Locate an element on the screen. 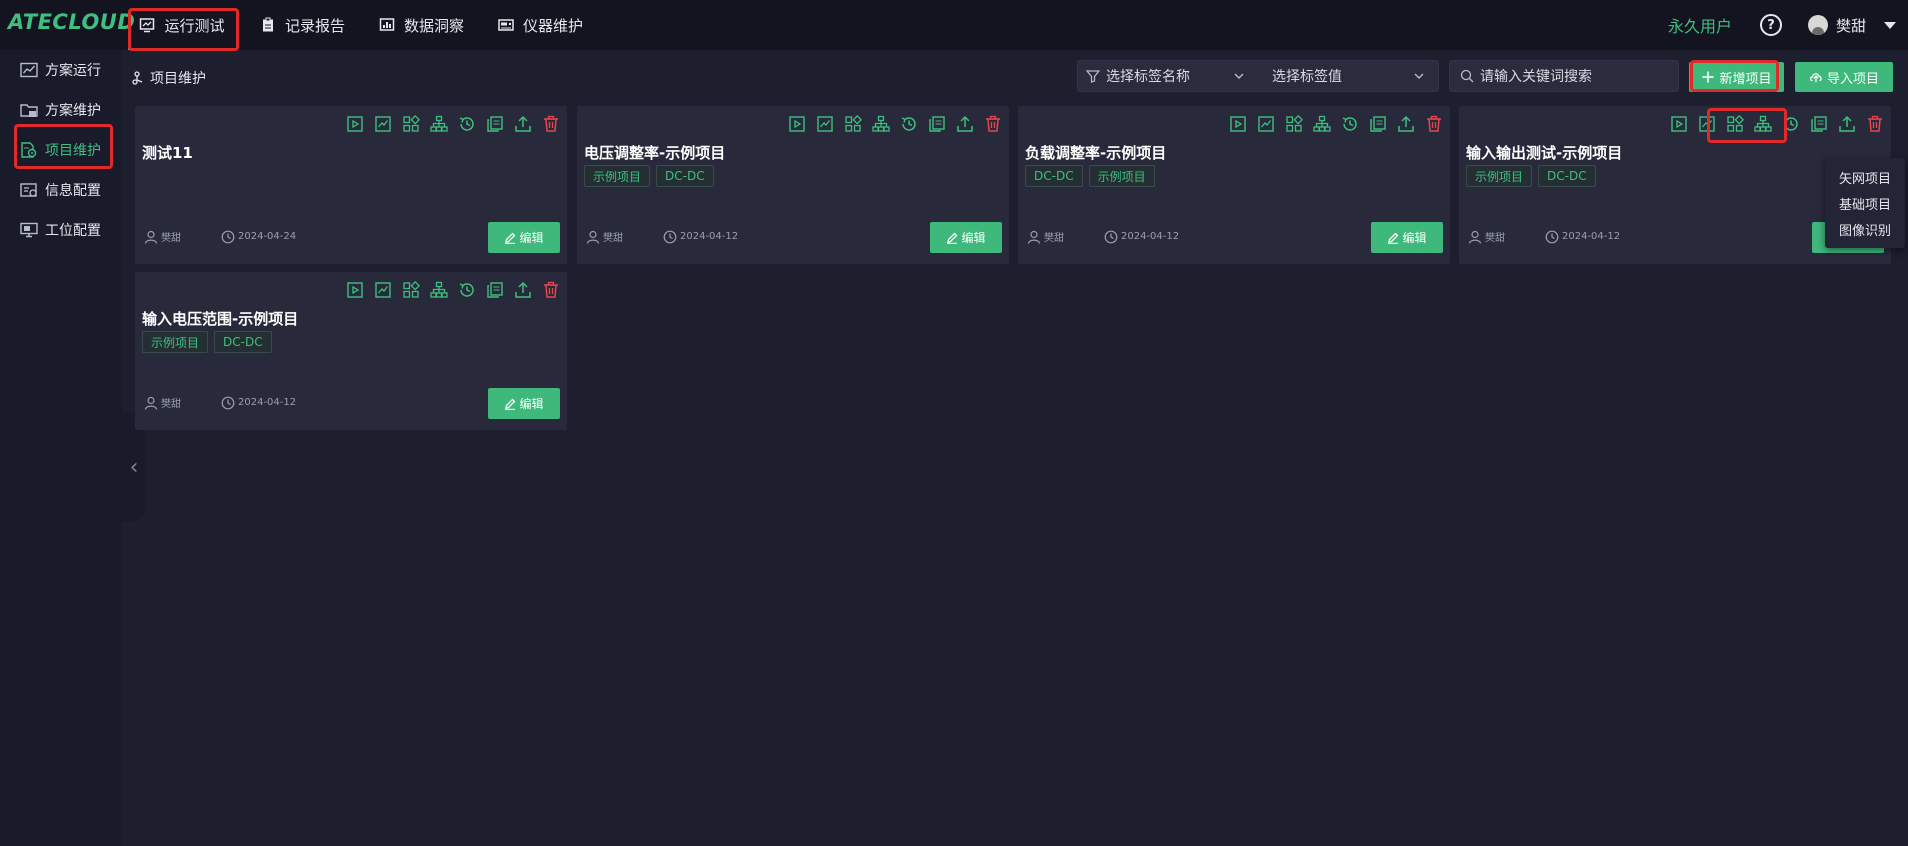  card-title: 输入输出测试-示例项目 is located at coordinates (1544, 153).